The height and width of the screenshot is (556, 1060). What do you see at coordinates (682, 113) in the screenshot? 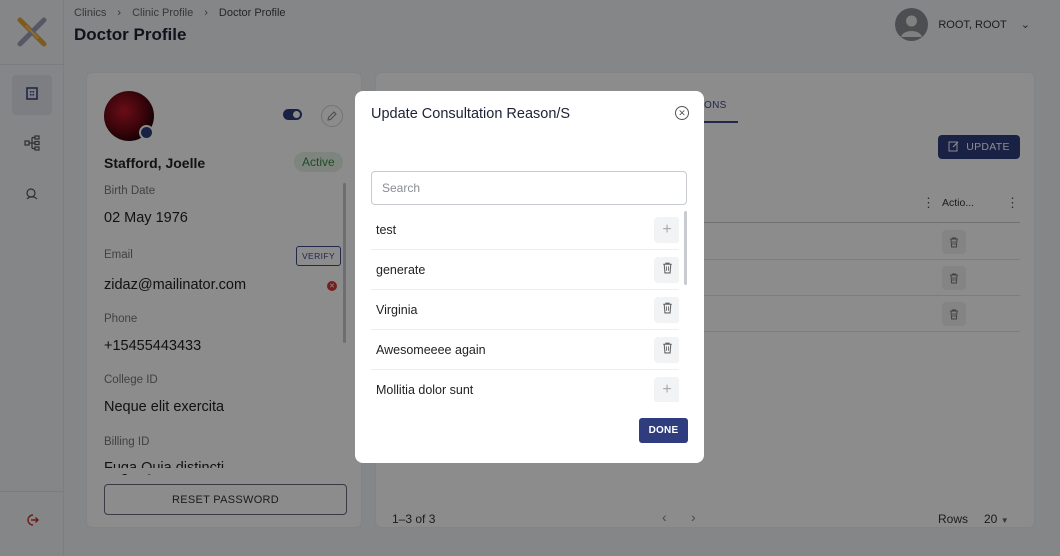
I see `close-icon: ✕` at bounding box center [682, 113].